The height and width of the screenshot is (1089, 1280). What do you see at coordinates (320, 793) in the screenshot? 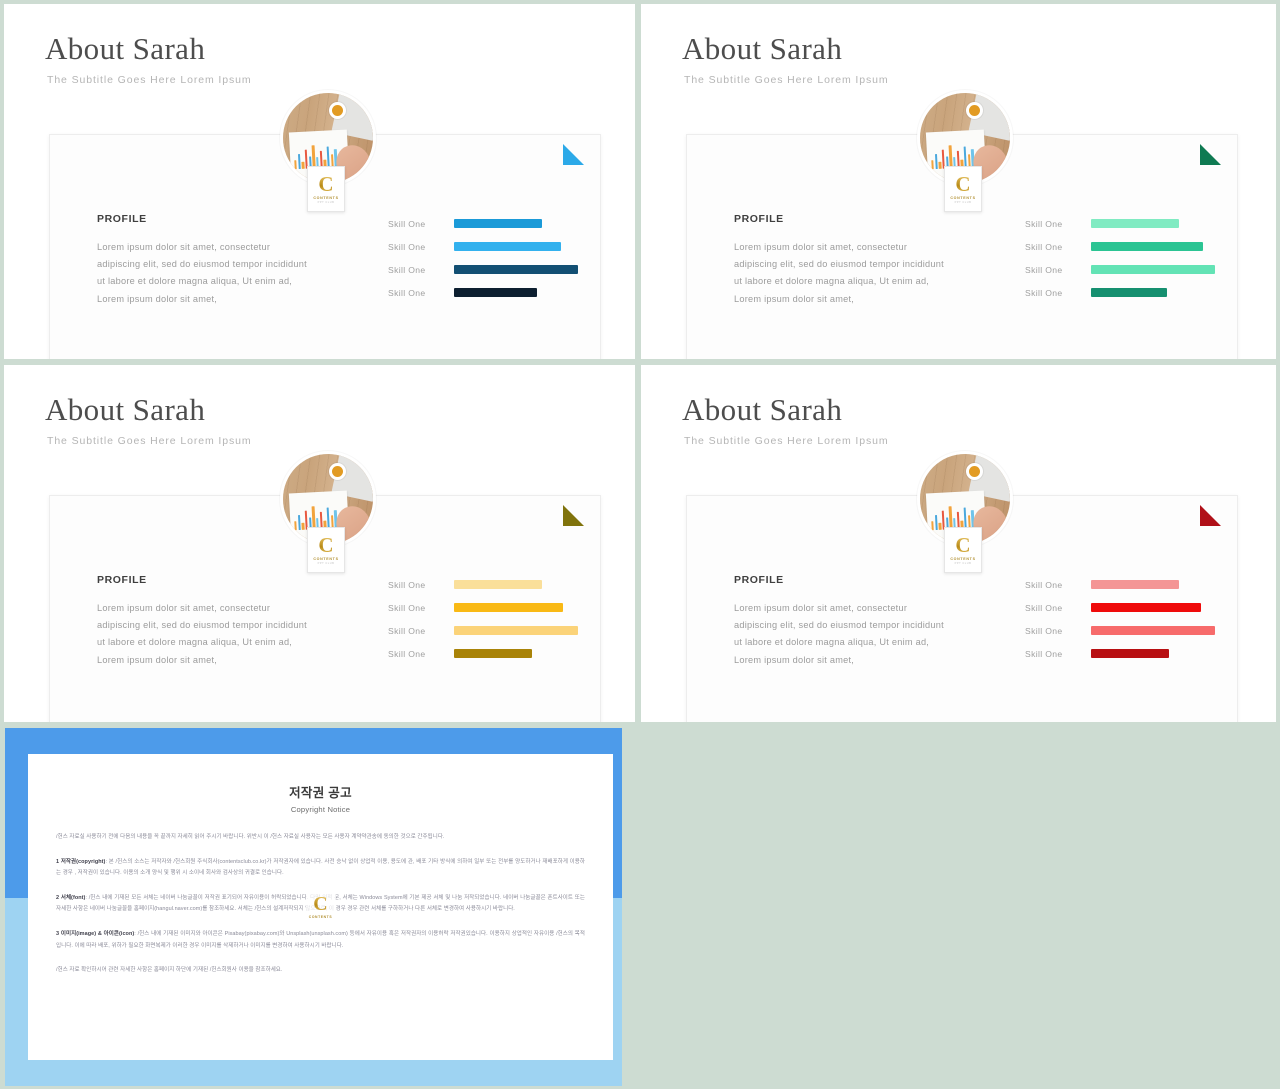
I see `copyright-heading-ko: 저작권 공고` at bounding box center [320, 793].